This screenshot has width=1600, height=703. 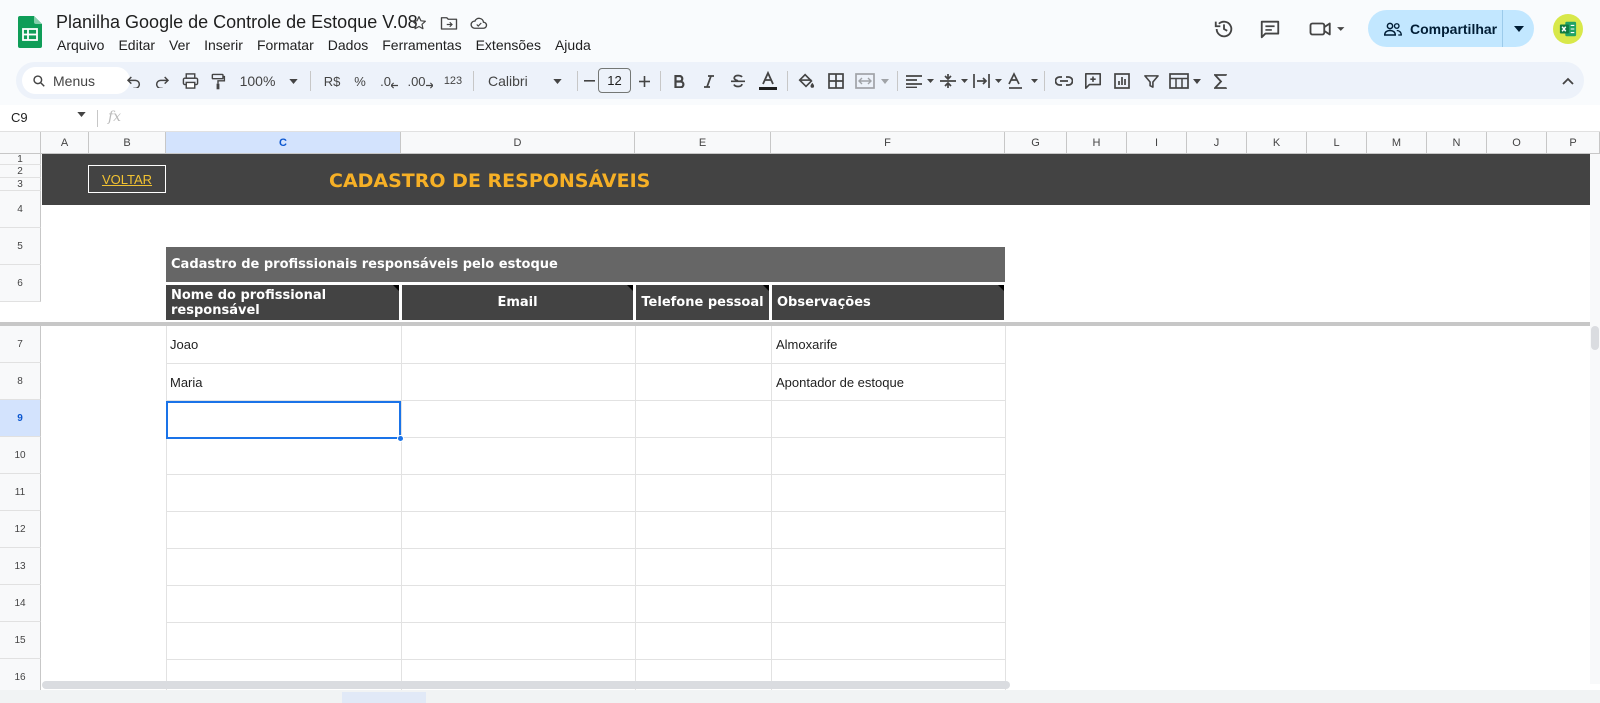 What do you see at coordinates (283, 382) in the screenshot?
I see `cell-c8: Maria` at bounding box center [283, 382].